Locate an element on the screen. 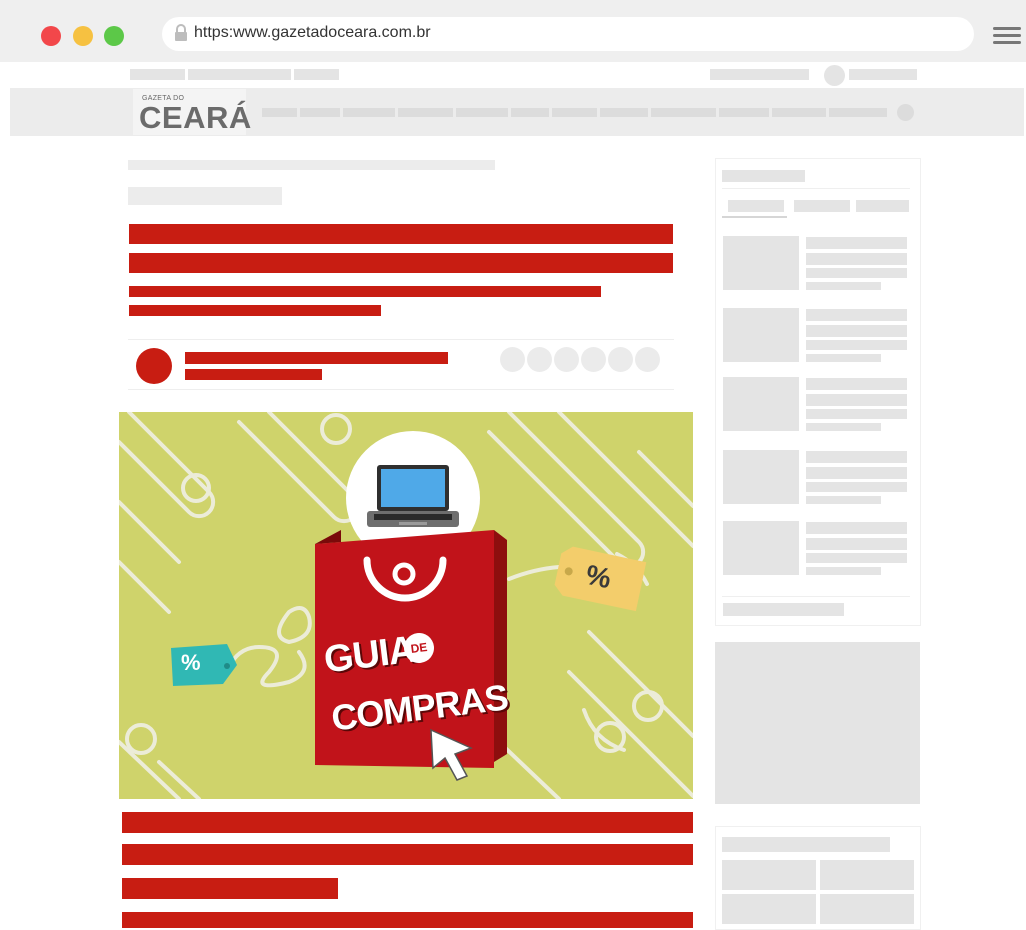  category-placeholder is located at coordinates (205, 196).